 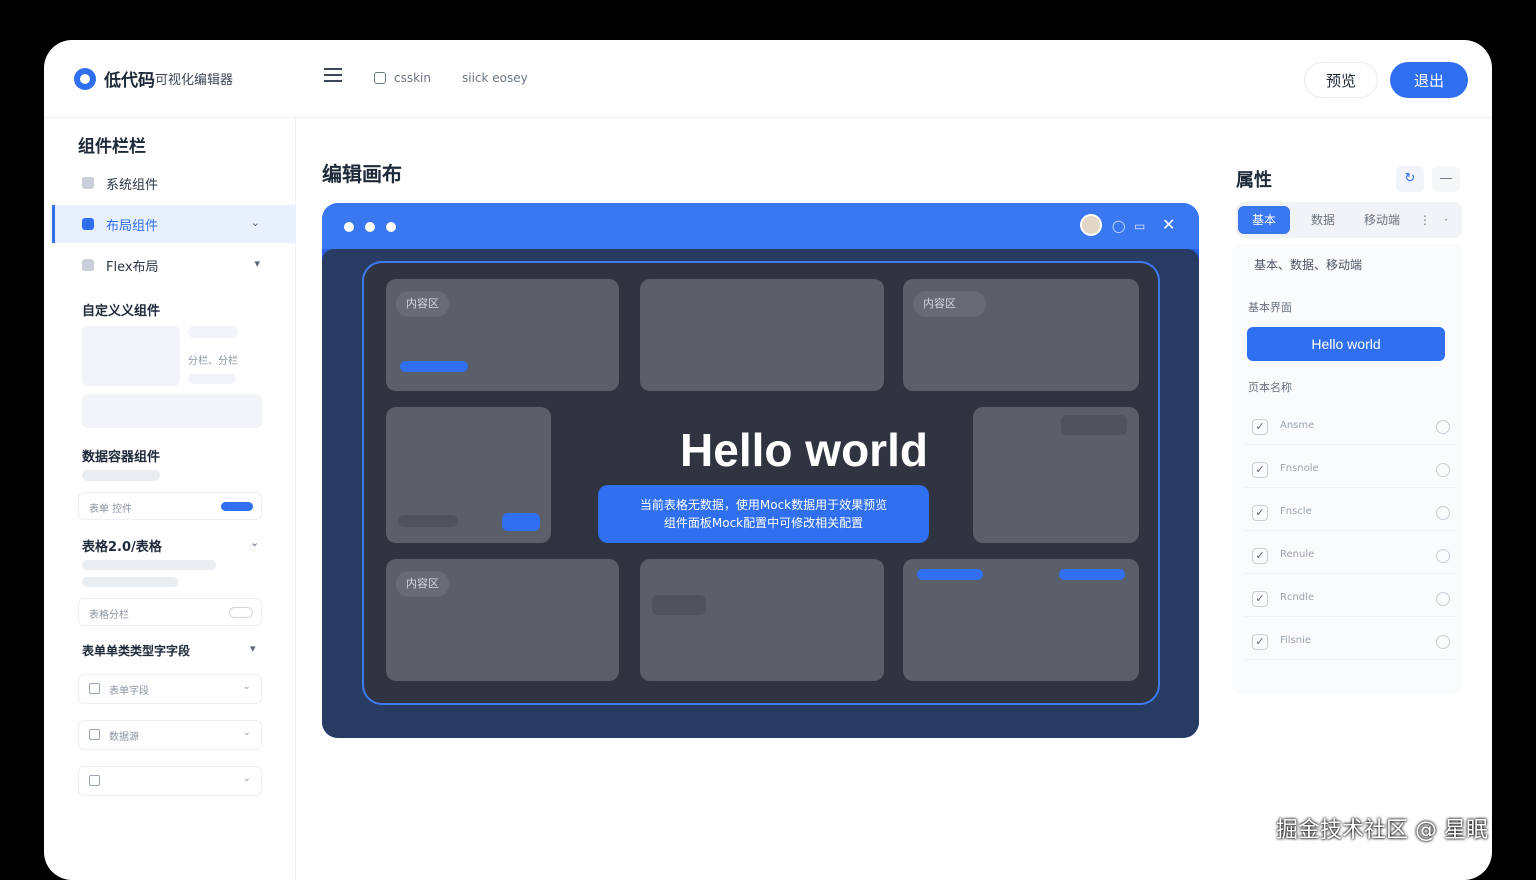 I want to click on brand-title: 低代码, so click(x=129, y=81).